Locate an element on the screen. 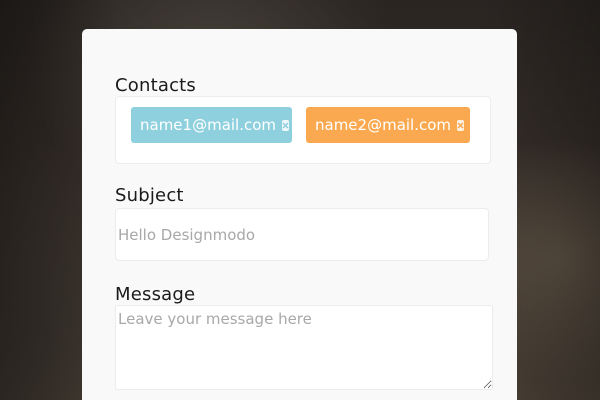 This screenshot has height=400, width=600. contact-tag: name2@mail.com is located at coordinates (388, 125).